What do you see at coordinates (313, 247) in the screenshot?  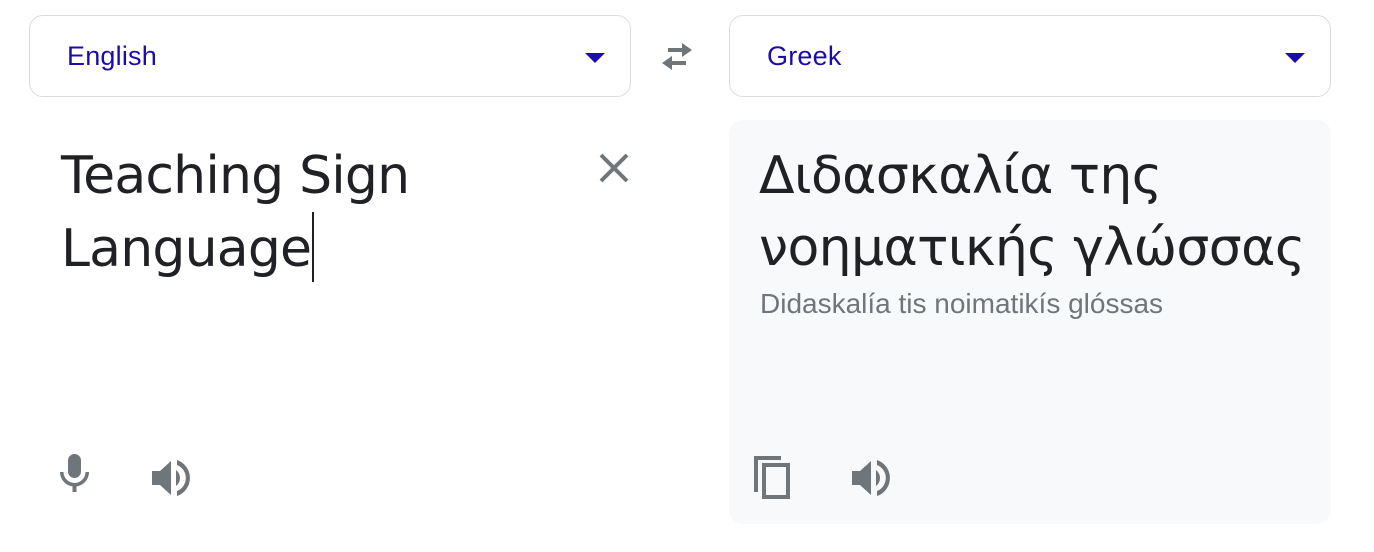 I see `text-cursor` at bounding box center [313, 247].